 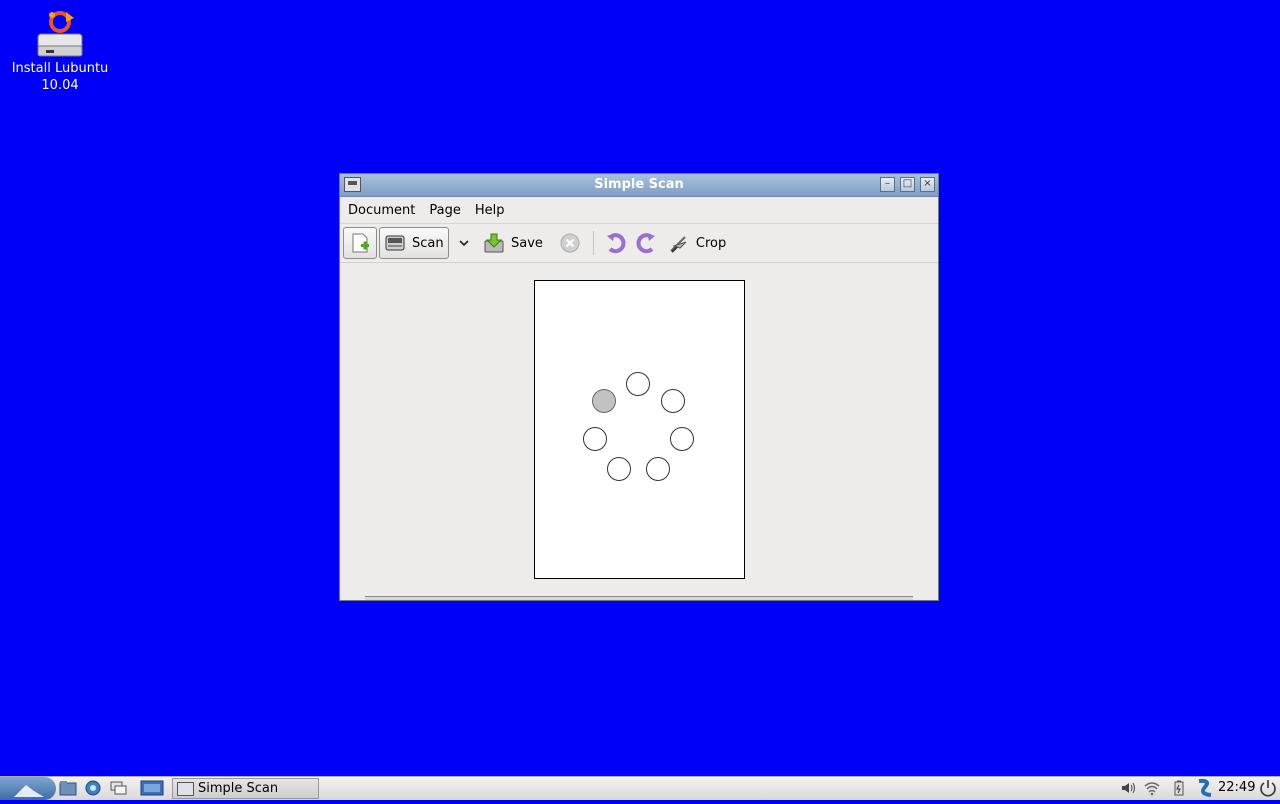 I want to click on rotate-left-button, so click(x=615, y=243).